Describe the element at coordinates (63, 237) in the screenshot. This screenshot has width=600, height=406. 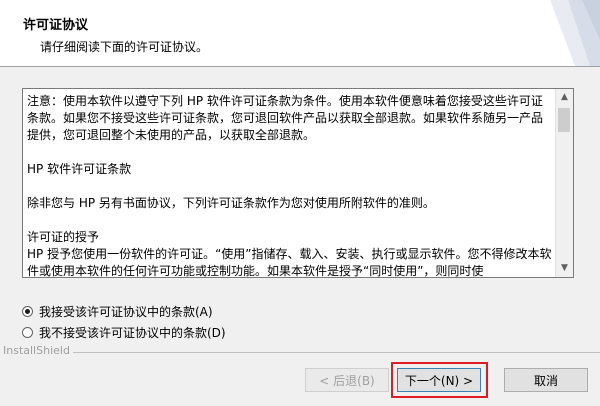
I see `license-paragraph: 许可证的授予` at that location.